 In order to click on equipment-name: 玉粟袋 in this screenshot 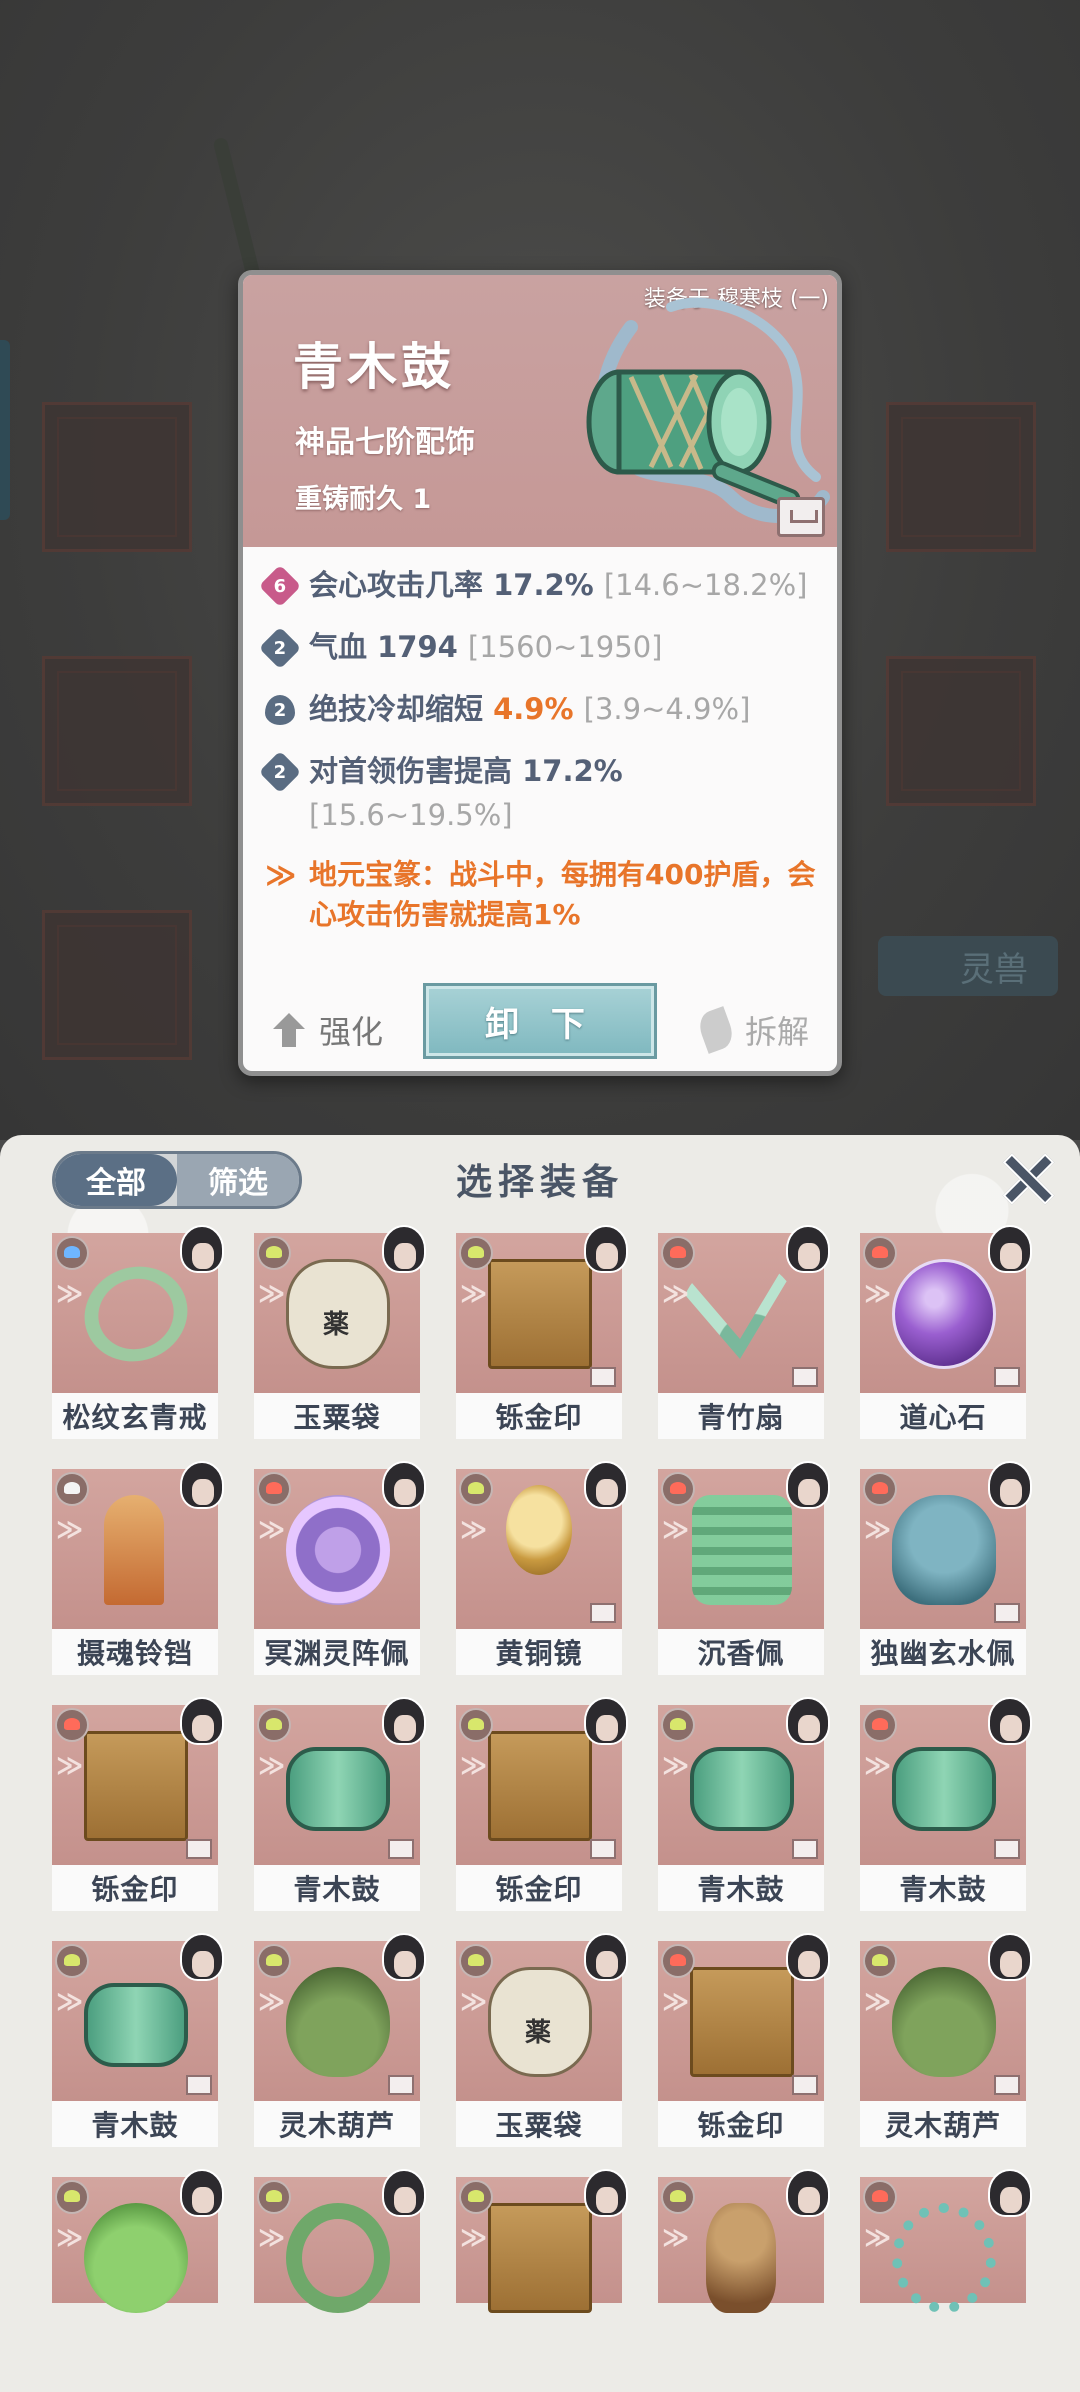, I will do `click(337, 1416)`.